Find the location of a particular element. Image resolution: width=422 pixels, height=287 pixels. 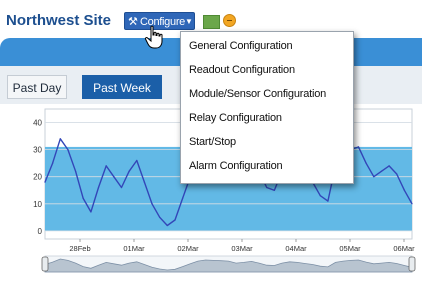

y-tick-label: 0 is located at coordinates (40, 231).